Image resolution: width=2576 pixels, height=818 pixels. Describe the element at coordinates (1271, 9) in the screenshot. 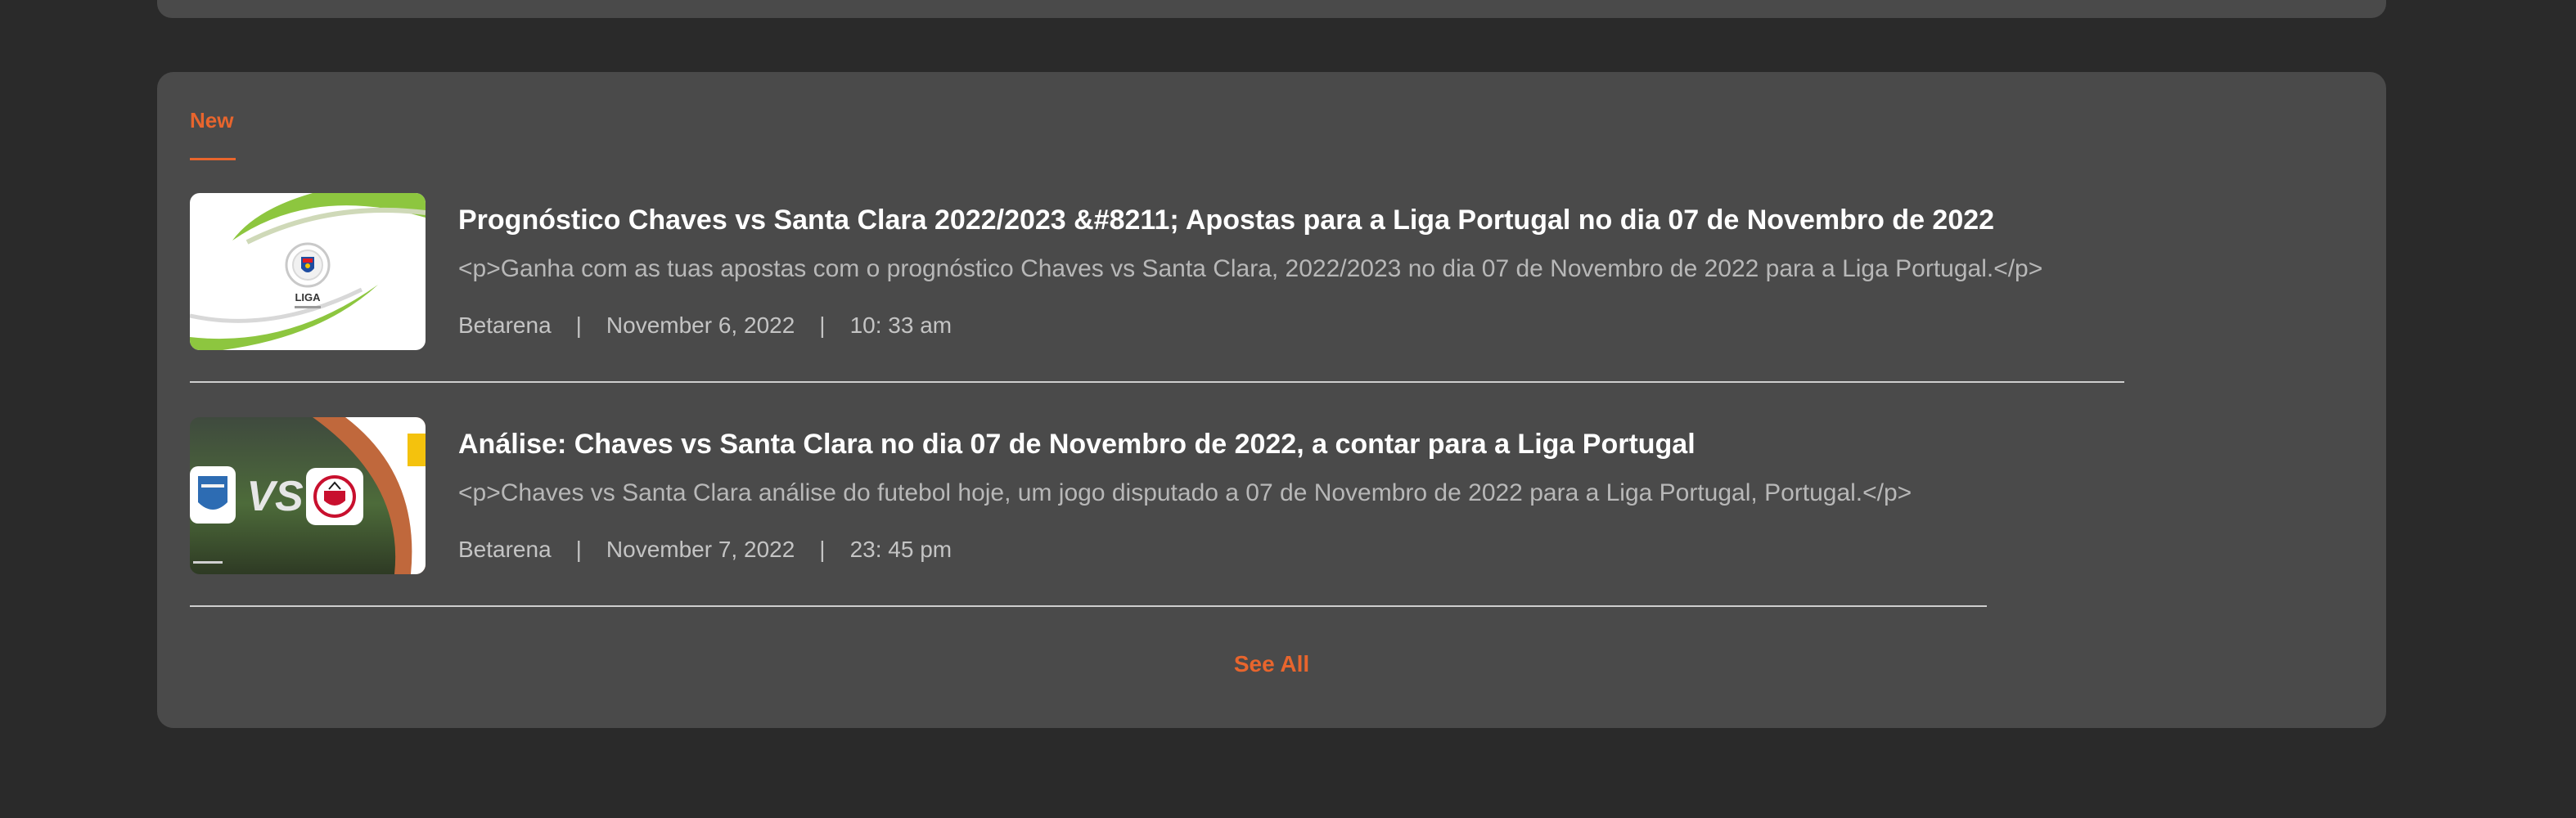

I see `previous-card` at that location.